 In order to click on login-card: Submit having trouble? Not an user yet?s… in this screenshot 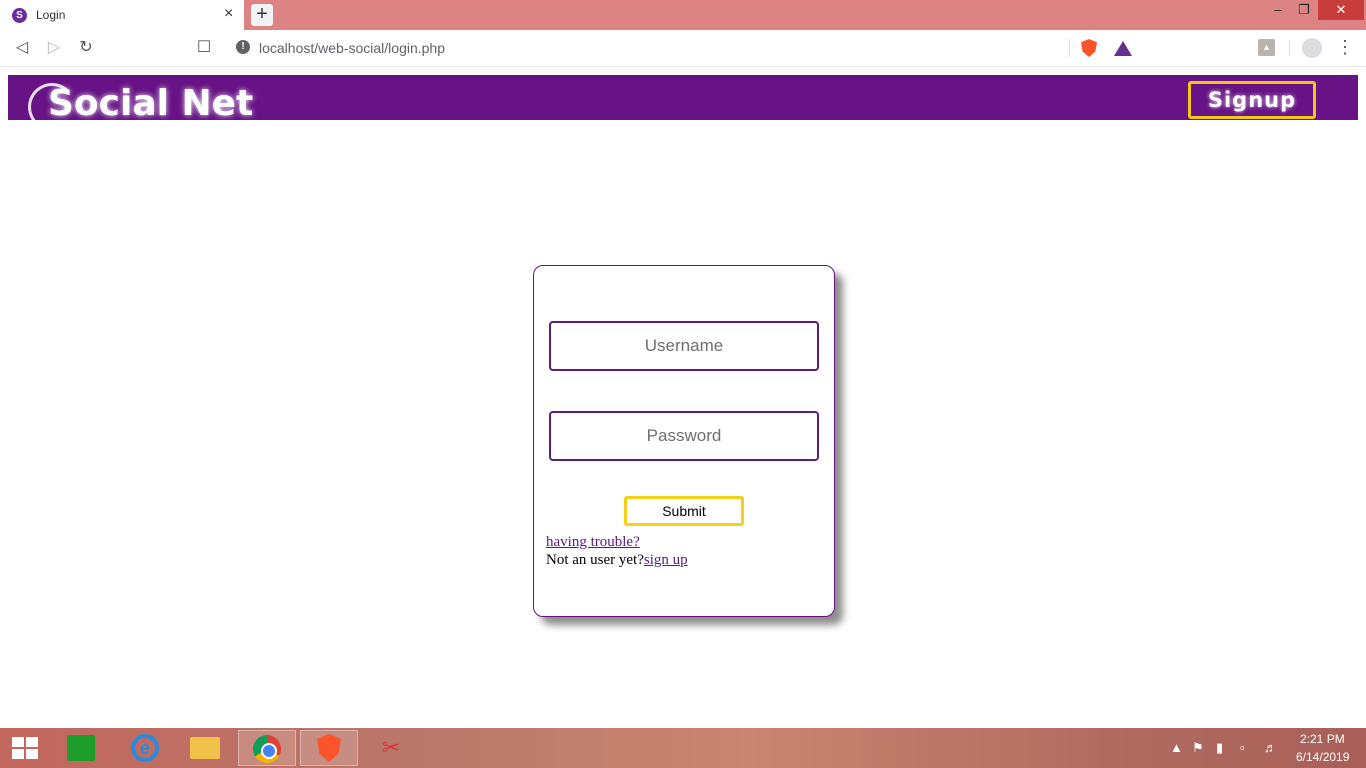, I will do `click(684, 441)`.